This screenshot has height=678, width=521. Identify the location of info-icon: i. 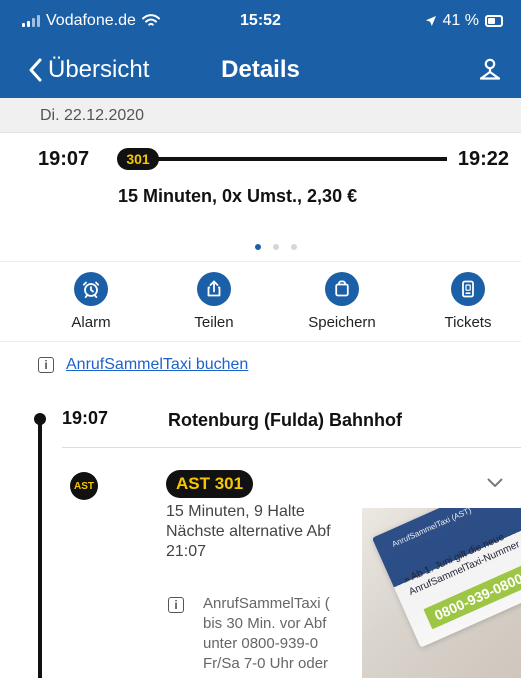
(46, 365).